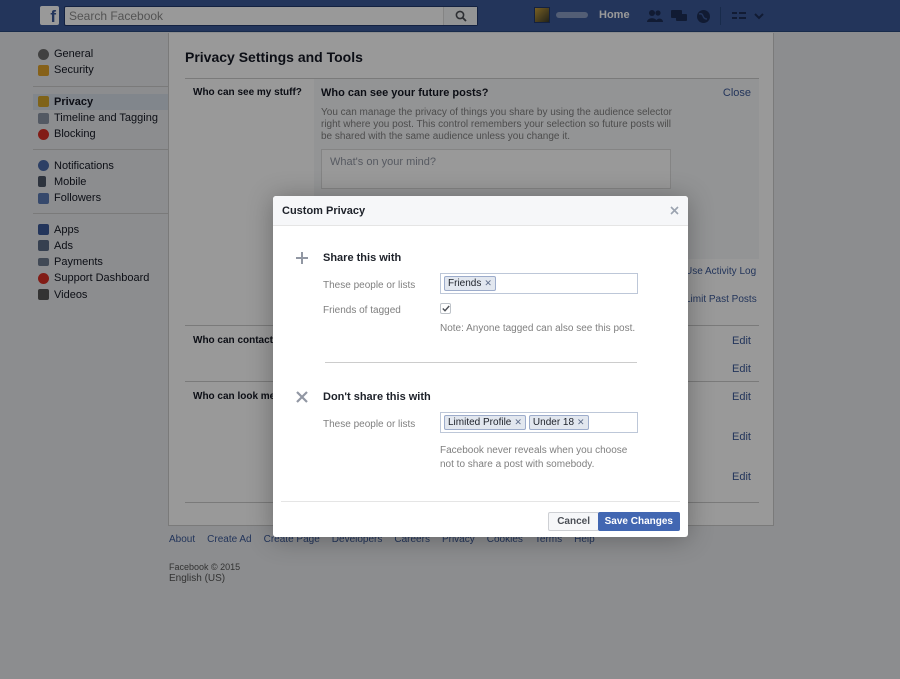  I want to click on x-icon, so click(302, 397).